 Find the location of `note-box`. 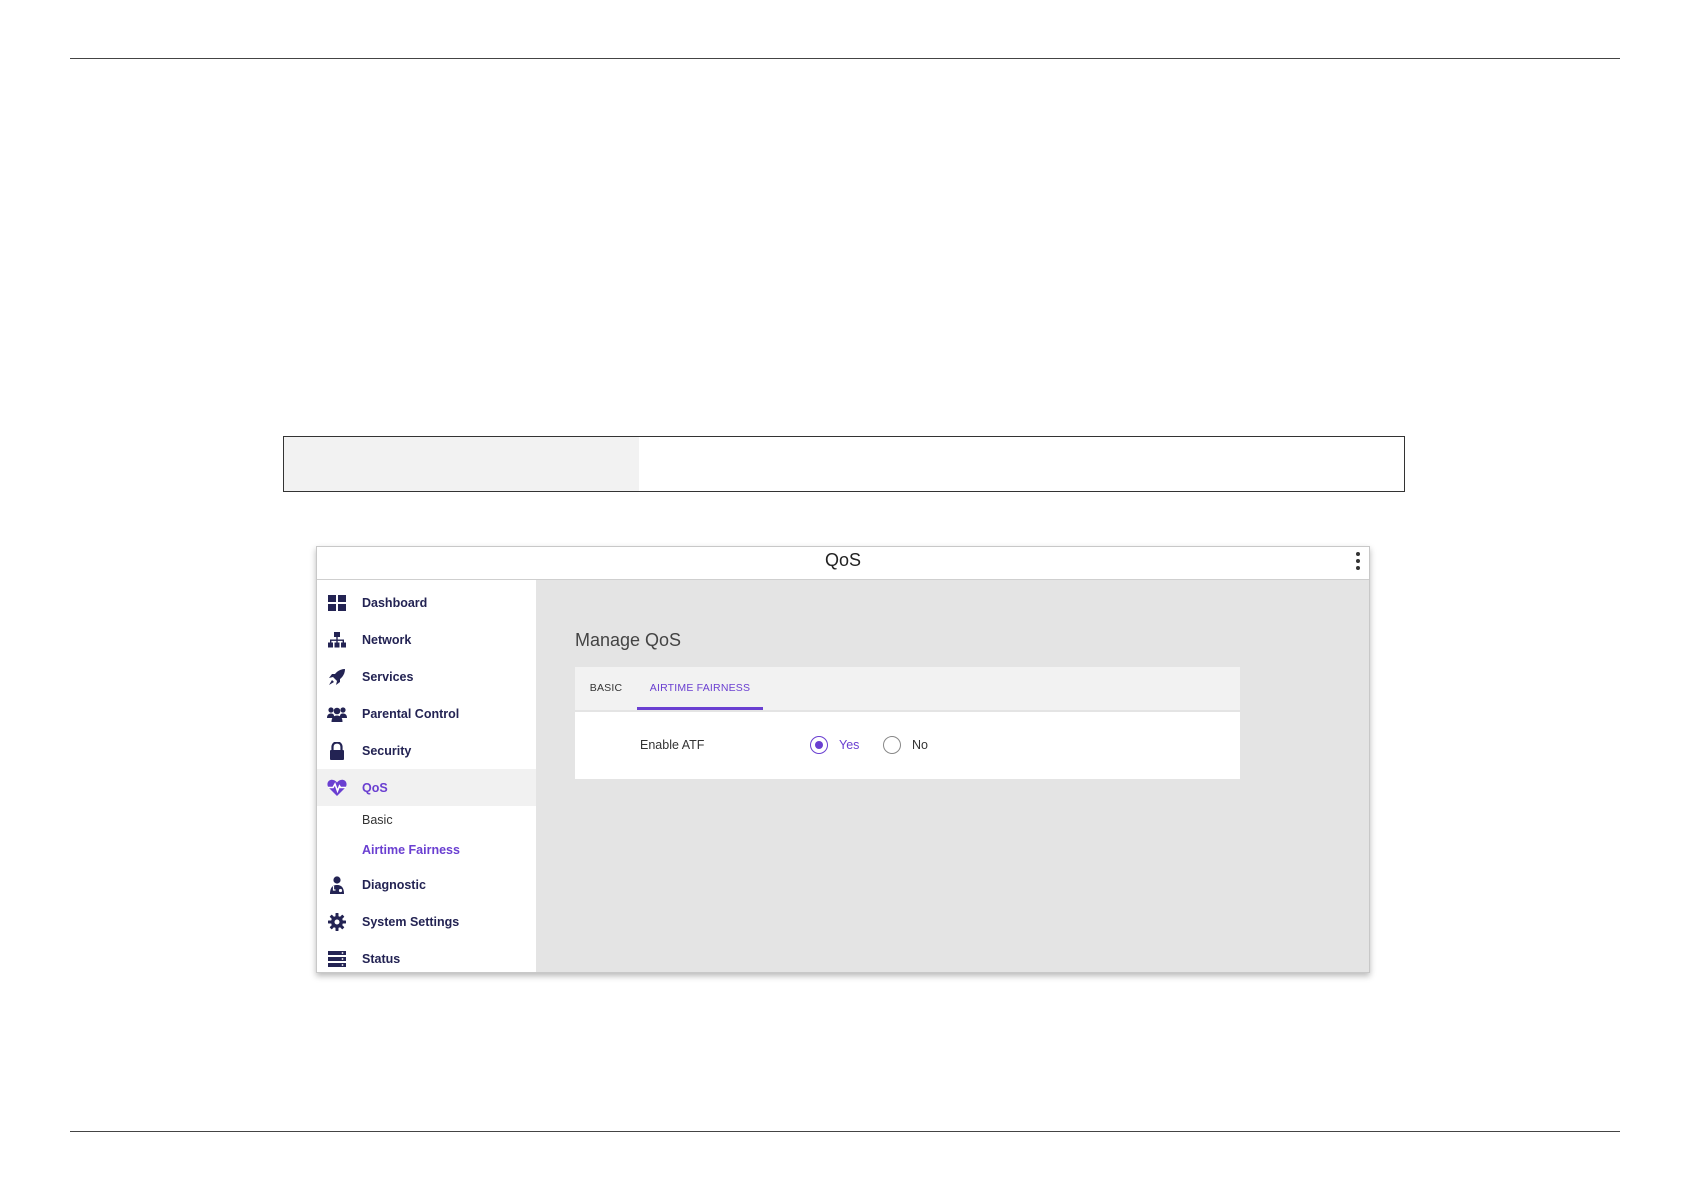

note-box is located at coordinates (844, 464).